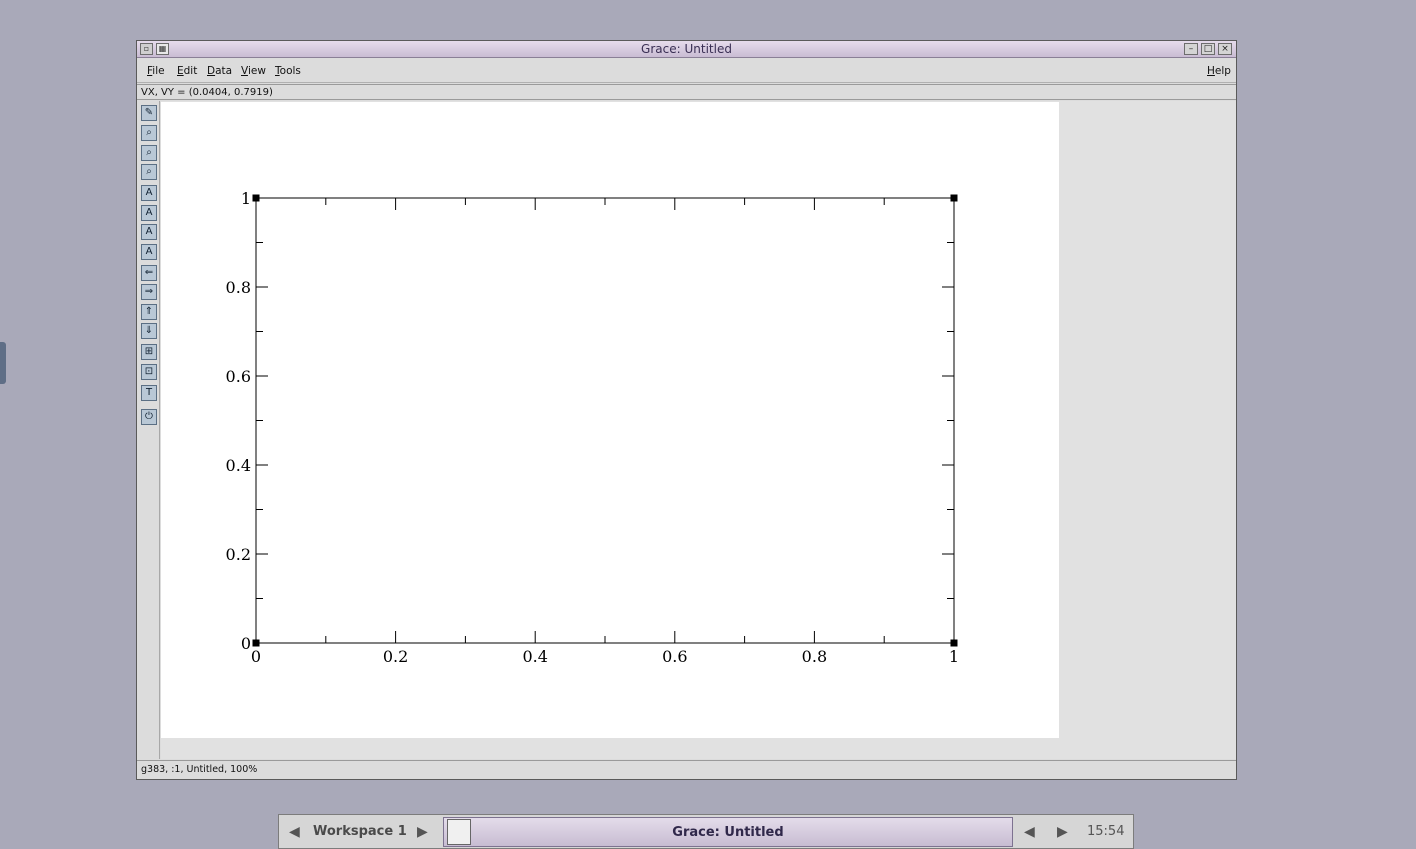 The width and height of the screenshot is (1416, 849). I want to click on scroll-down-icon: ⇓, so click(149, 331).